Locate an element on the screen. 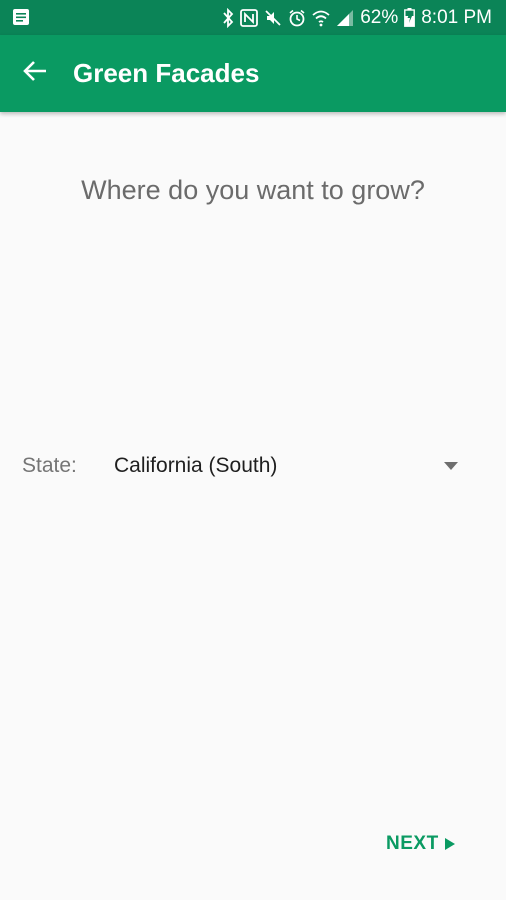  arrow-back-icon is located at coordinates (35, 73).